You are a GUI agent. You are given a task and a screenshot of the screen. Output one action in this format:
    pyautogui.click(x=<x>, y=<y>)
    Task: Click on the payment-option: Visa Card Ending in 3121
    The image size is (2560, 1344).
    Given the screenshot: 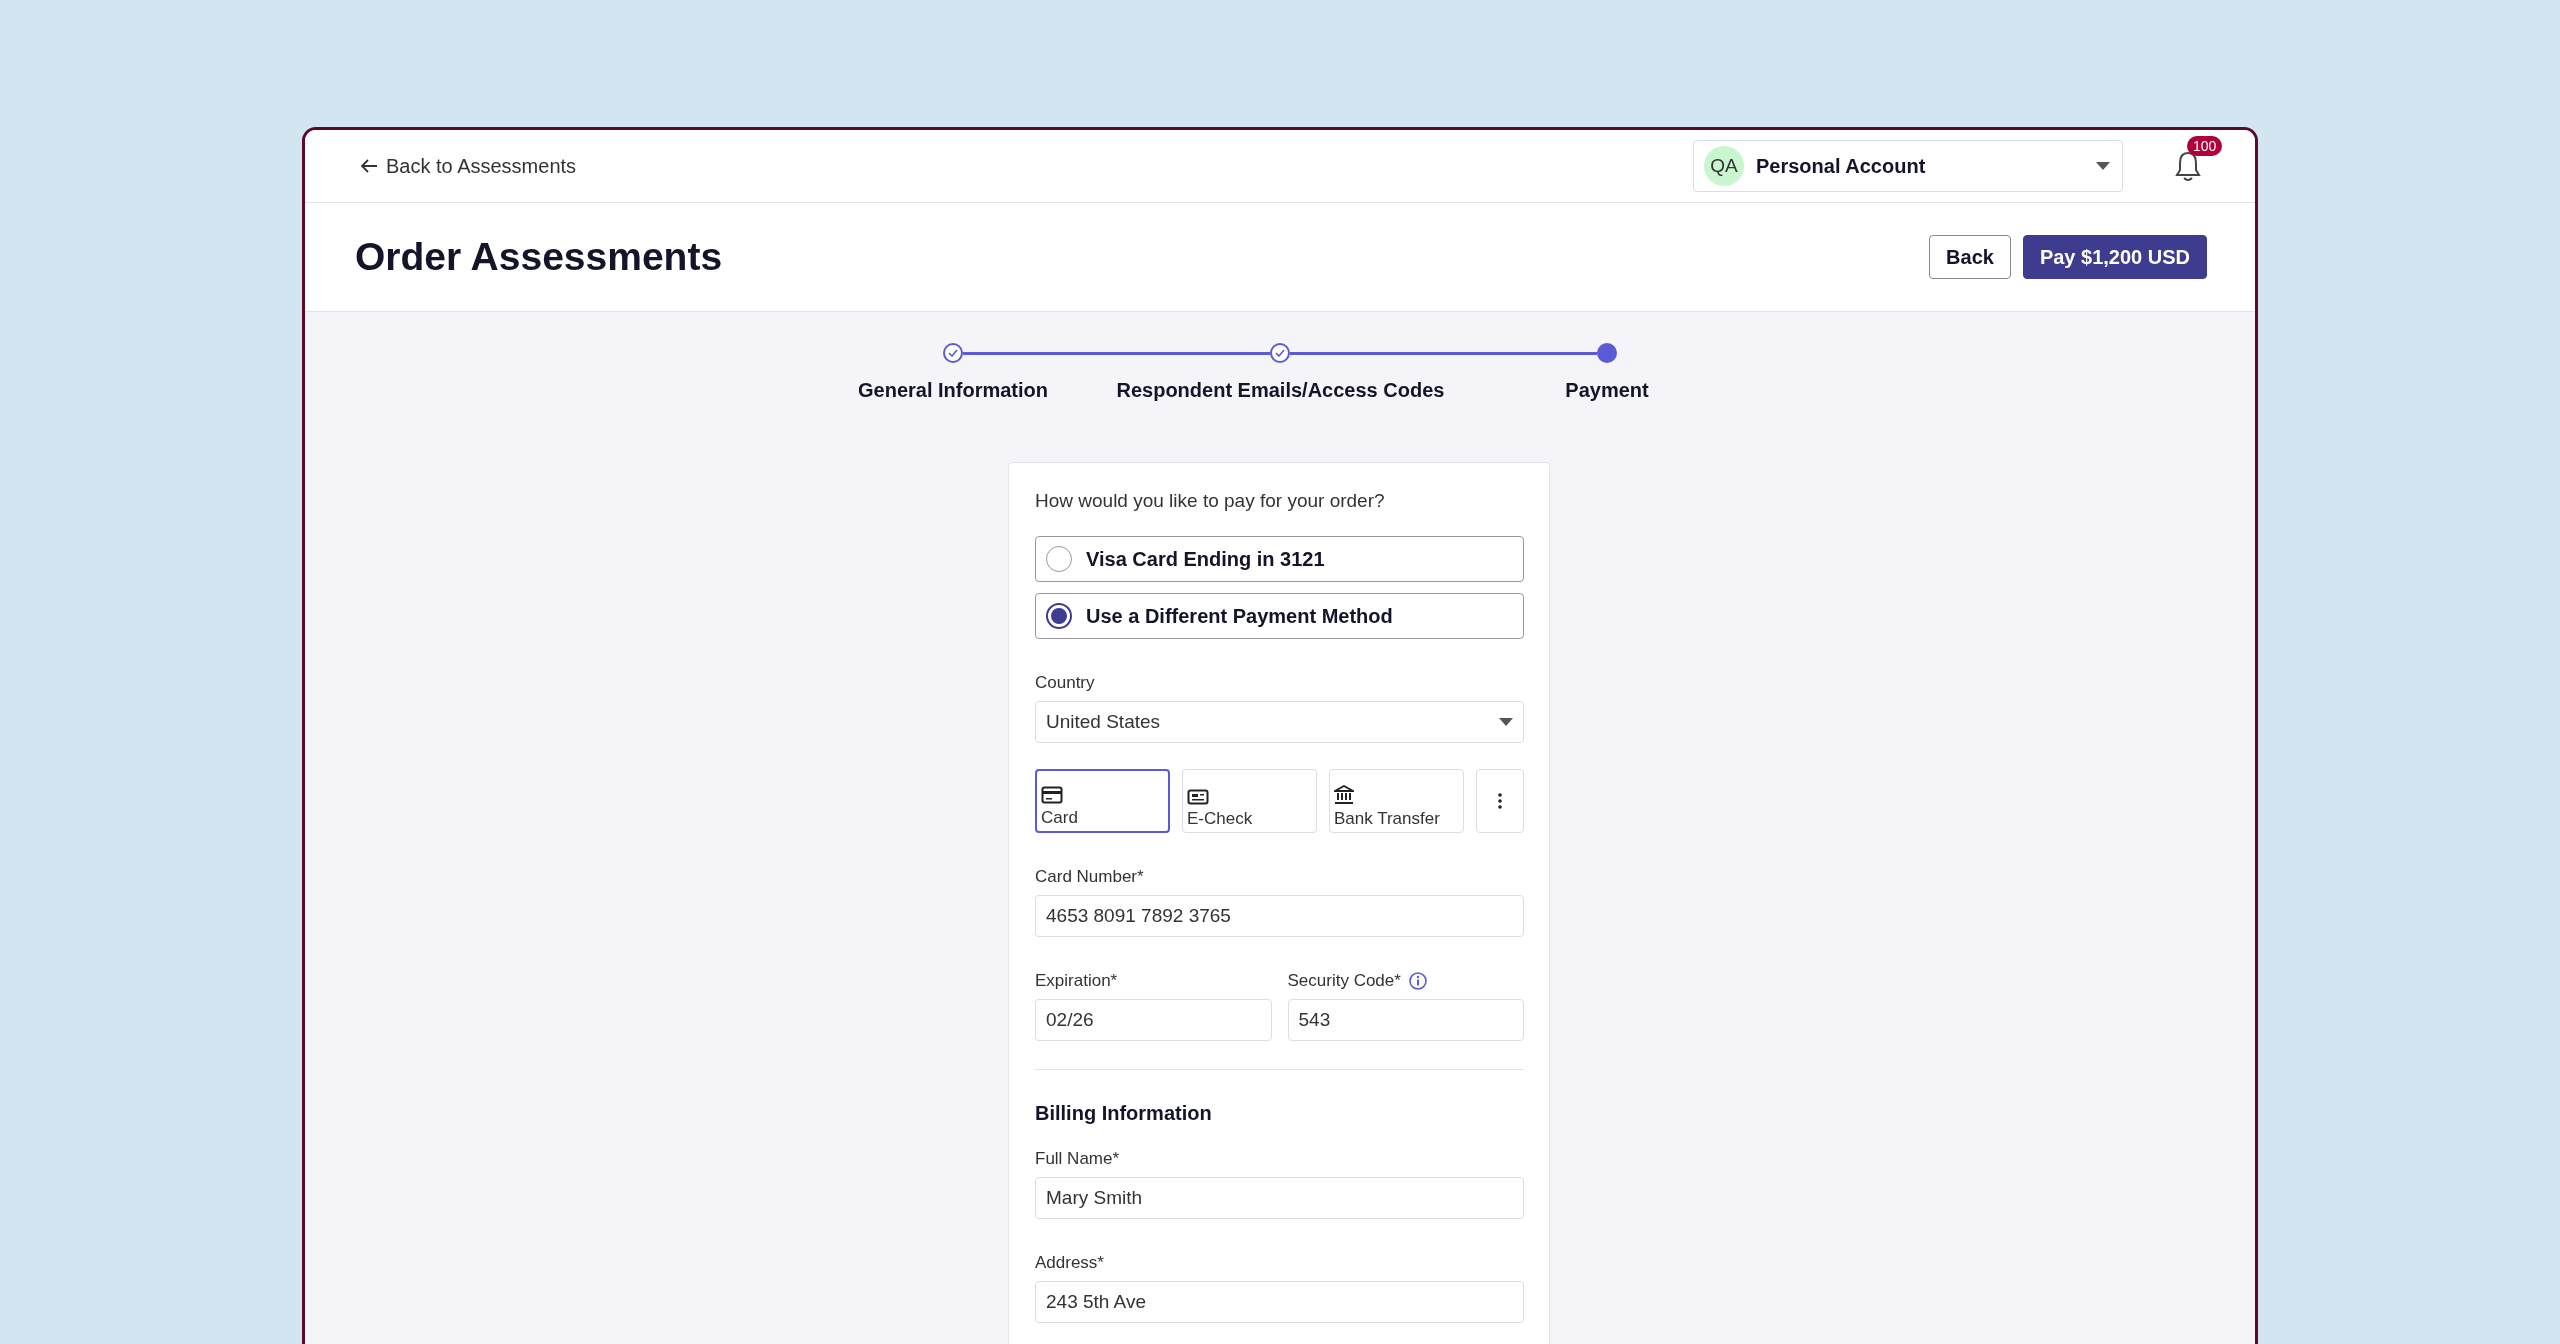 What is the action you would take?
    pyautogui.click(x=1279, y=559)
    